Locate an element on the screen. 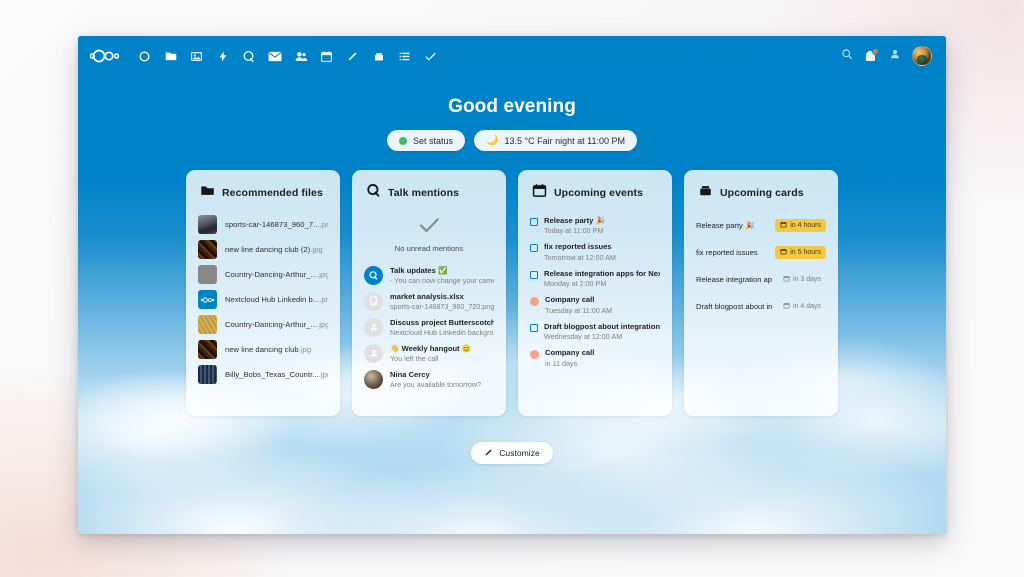 This screenshot has height=577, width=1024. notifications-bell-icon is located at coordinates (871, 55).